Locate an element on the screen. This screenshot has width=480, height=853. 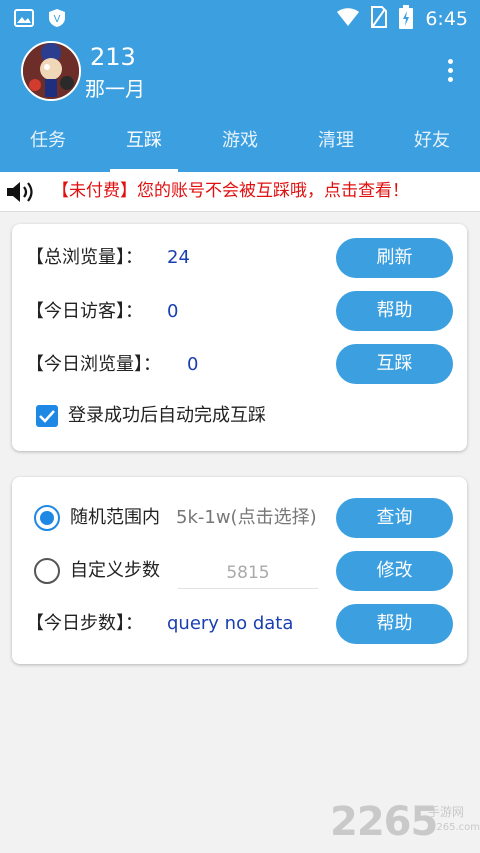
today-views-value: 0 is located at coordinates (193, 364).